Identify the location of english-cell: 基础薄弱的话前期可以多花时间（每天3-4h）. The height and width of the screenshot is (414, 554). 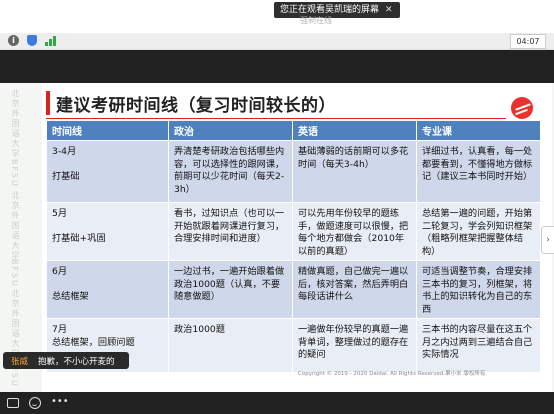
(354, 171).